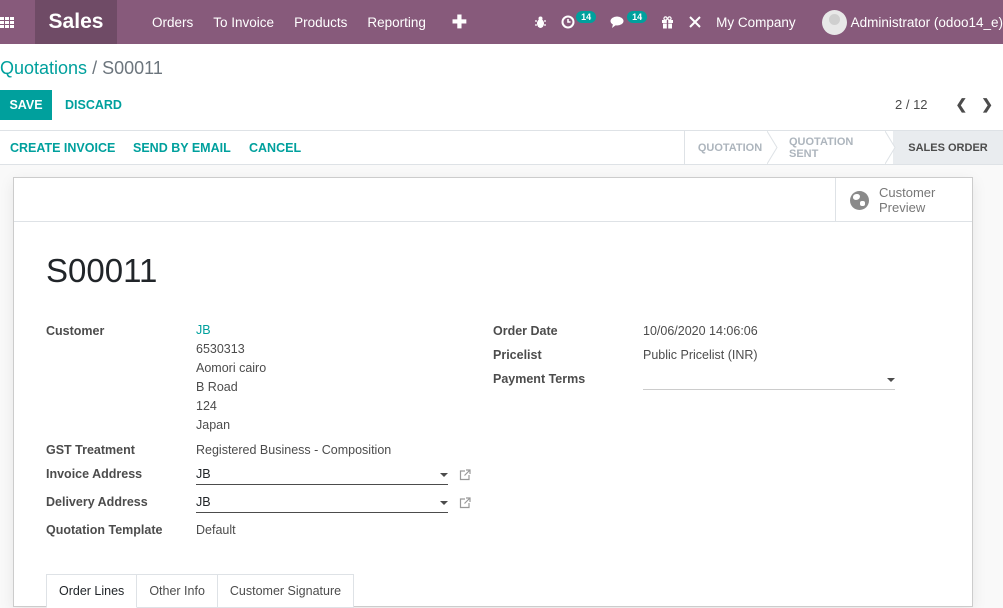 This screenshot has height=608, width=1003. Describe the element at coordinates (926, 22) in the screenshot. I see `user-name: Administrator (odoo14_e)` at that location.